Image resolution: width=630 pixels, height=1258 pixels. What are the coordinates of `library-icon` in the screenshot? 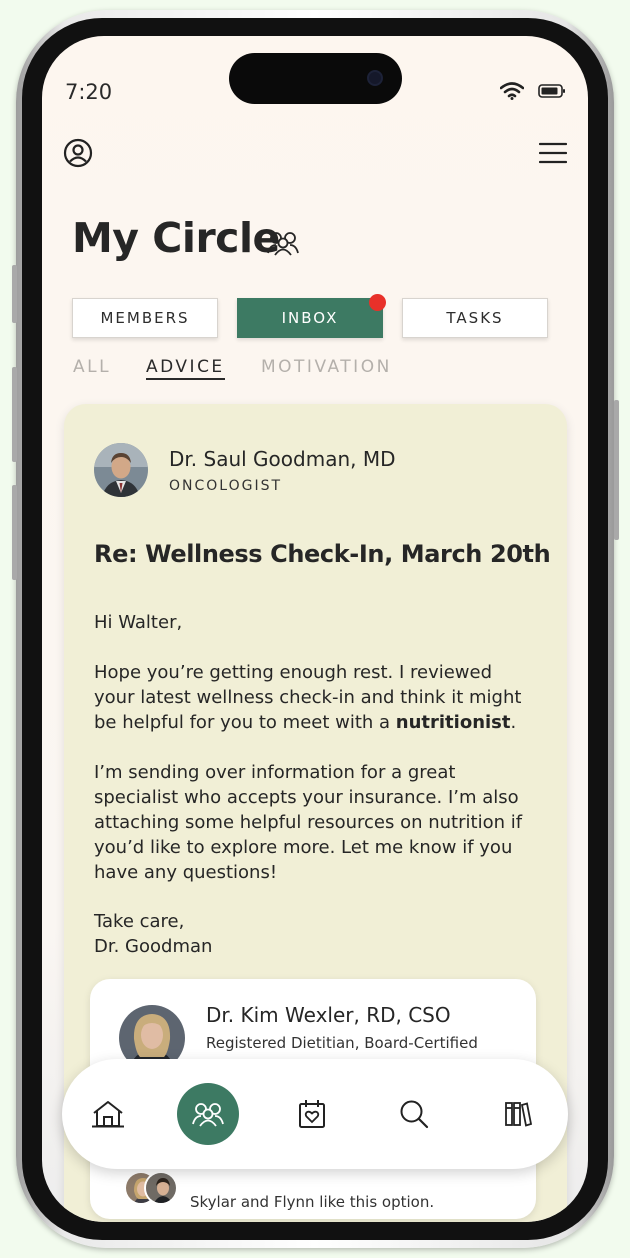 It's located at (518, 1114).